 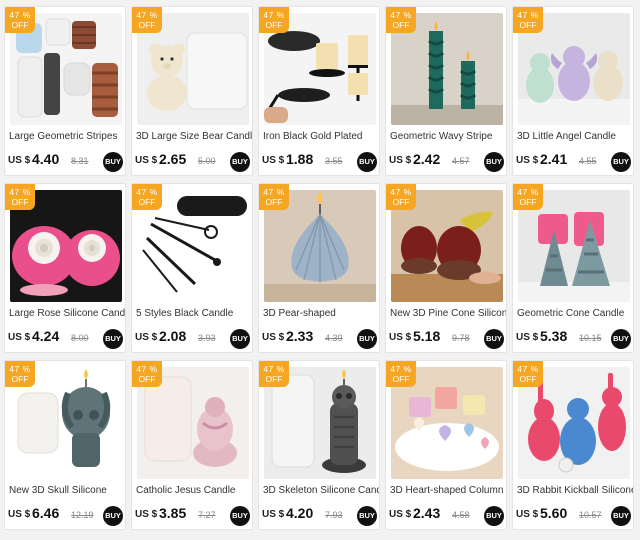 What do you see at coordinates (554, 336) in the screenshot?
I see `sale-price: 5.38` at bounding box center [554, 336].